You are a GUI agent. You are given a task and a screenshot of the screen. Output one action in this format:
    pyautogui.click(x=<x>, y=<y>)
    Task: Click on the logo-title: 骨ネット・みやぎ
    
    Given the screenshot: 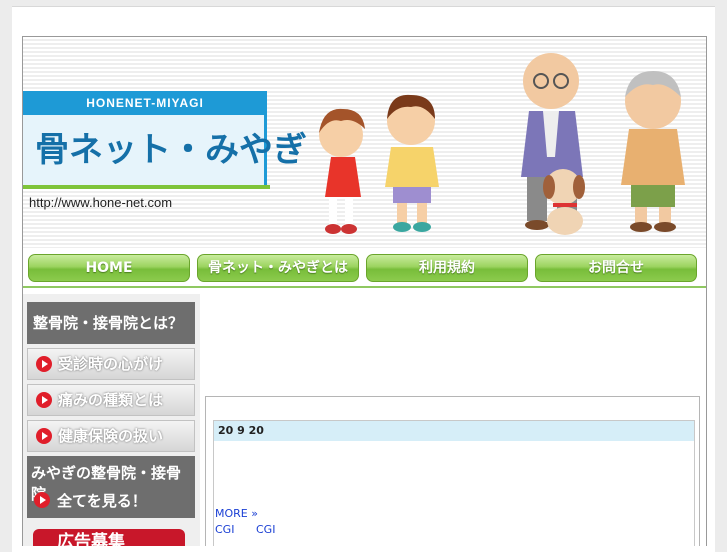 What is the action you would take?
    pyautogui.click(x=165, y=150)
    